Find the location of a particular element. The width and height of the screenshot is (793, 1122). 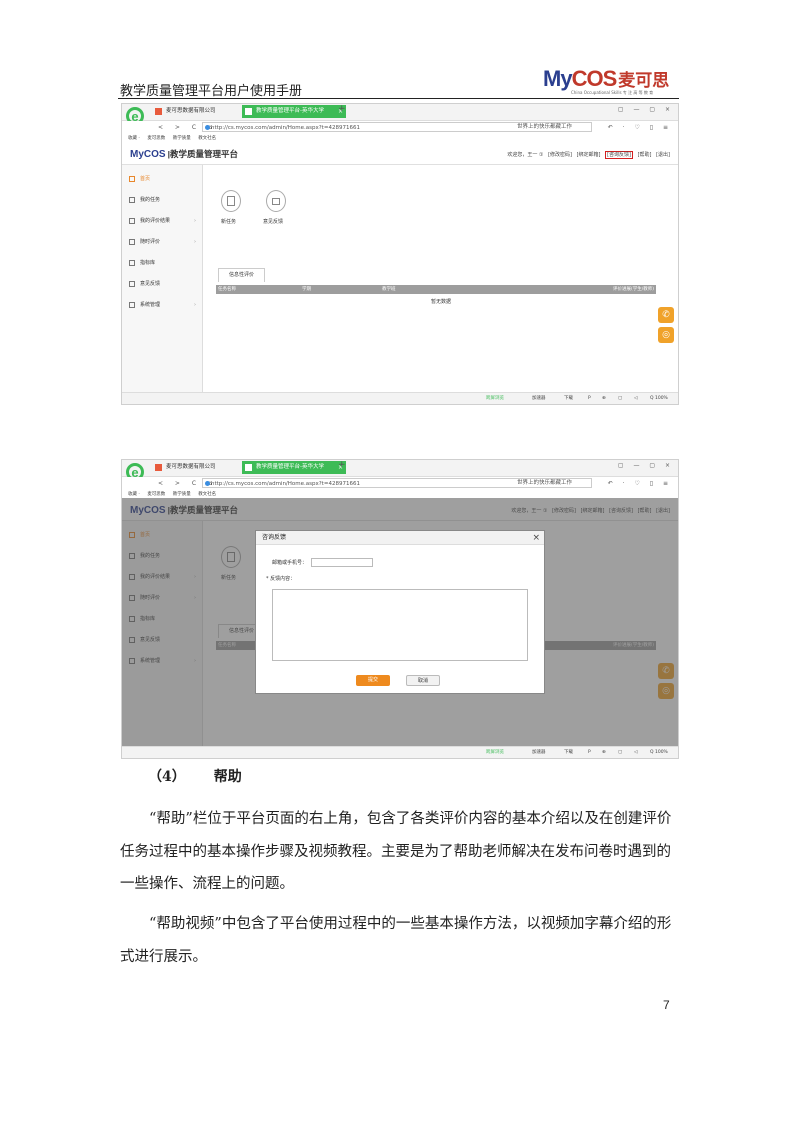

page-number: 7 is located at coordinates (666, 1005).